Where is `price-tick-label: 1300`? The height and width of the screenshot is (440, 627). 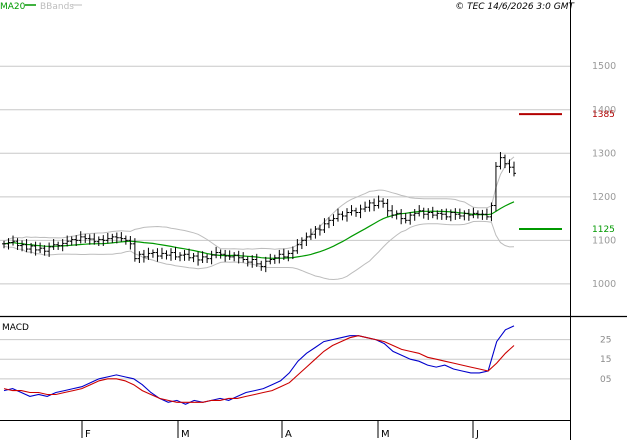 price-tick-label: 1300 is located at coordinates (604, 153).